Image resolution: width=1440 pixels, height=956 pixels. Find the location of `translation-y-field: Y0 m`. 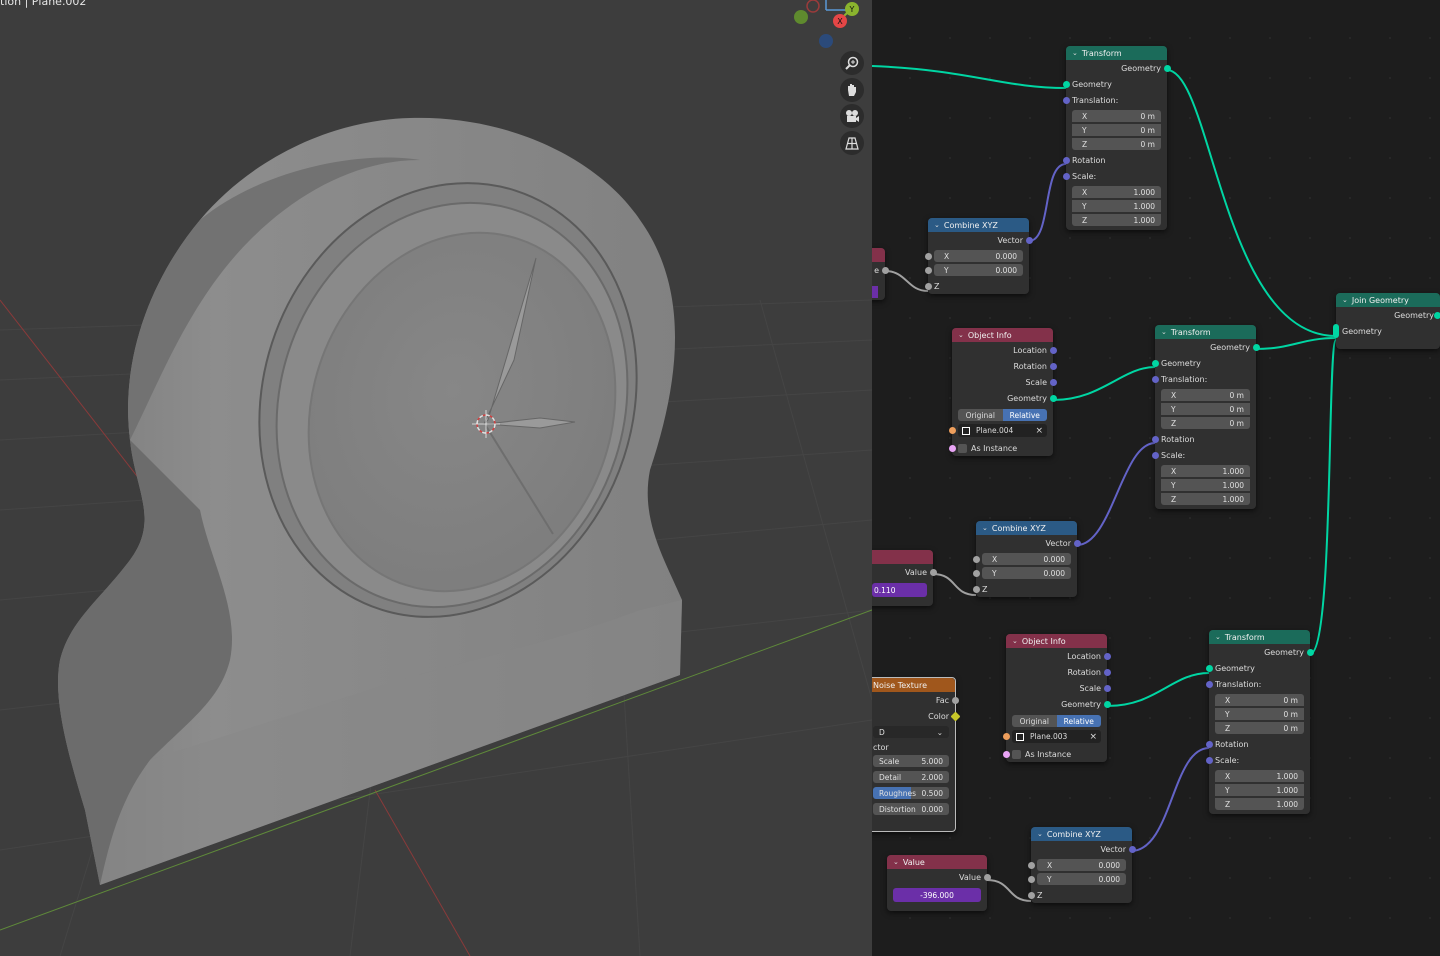

translation-y-field: Y0 m is located at coordinates (1116, 130).